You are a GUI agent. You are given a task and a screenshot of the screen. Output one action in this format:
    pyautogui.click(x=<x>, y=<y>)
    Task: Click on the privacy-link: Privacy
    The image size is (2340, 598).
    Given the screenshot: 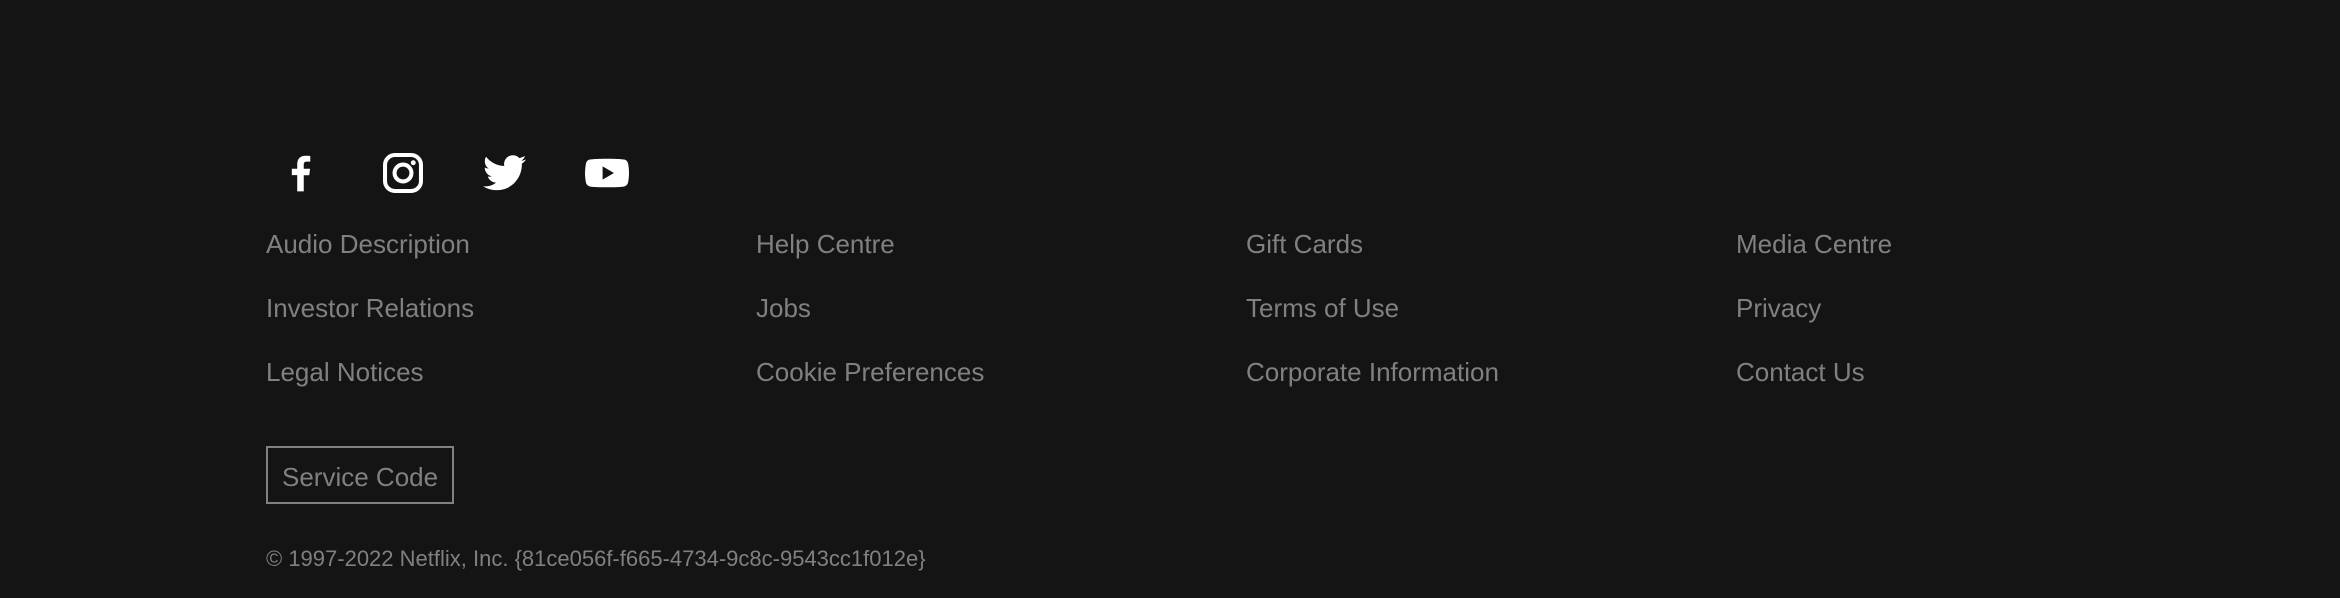 What is the action you would take?
    pyautogui.click(x=1981, y=308)
    